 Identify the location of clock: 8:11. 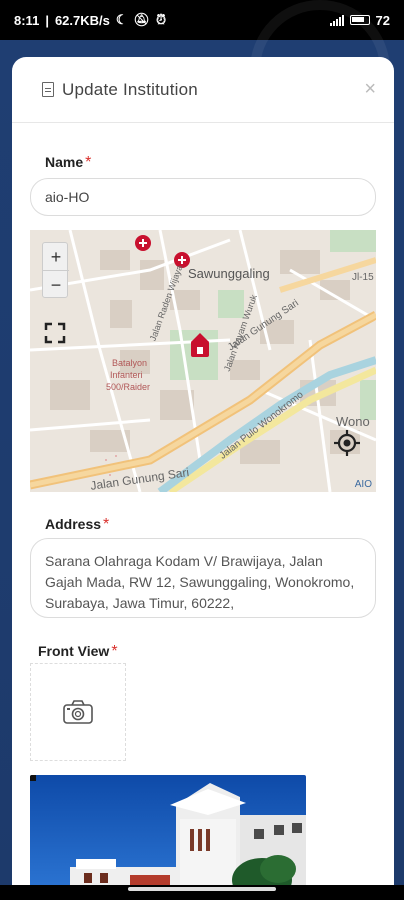
(27, 20).